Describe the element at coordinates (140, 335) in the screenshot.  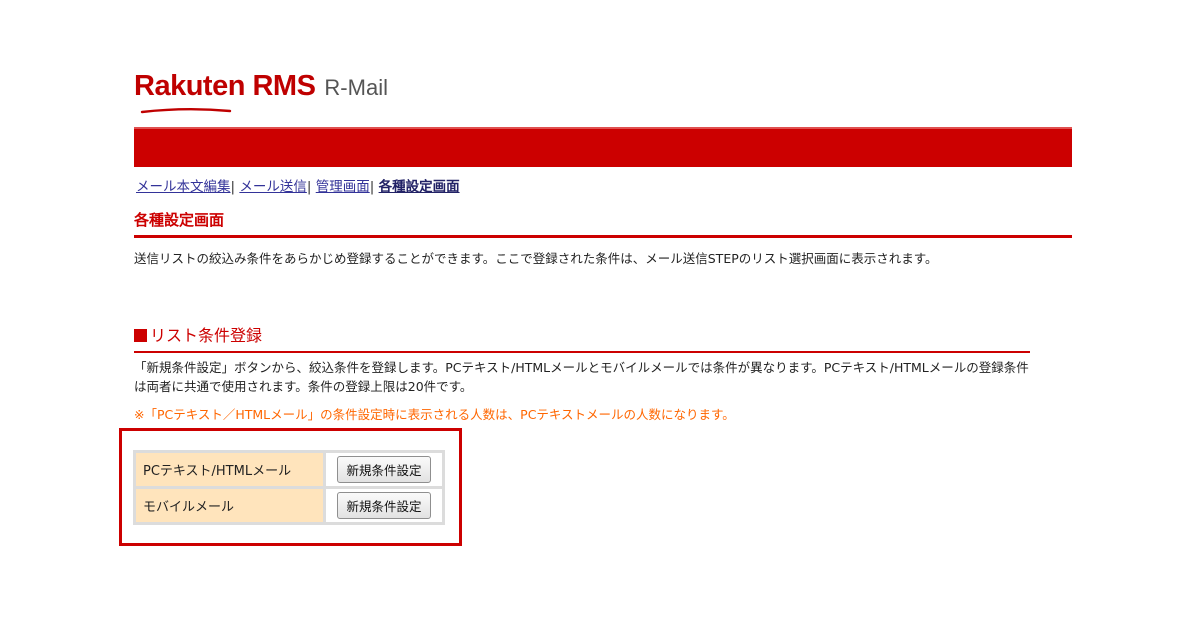
I see `square-bullet-icon` at that location.